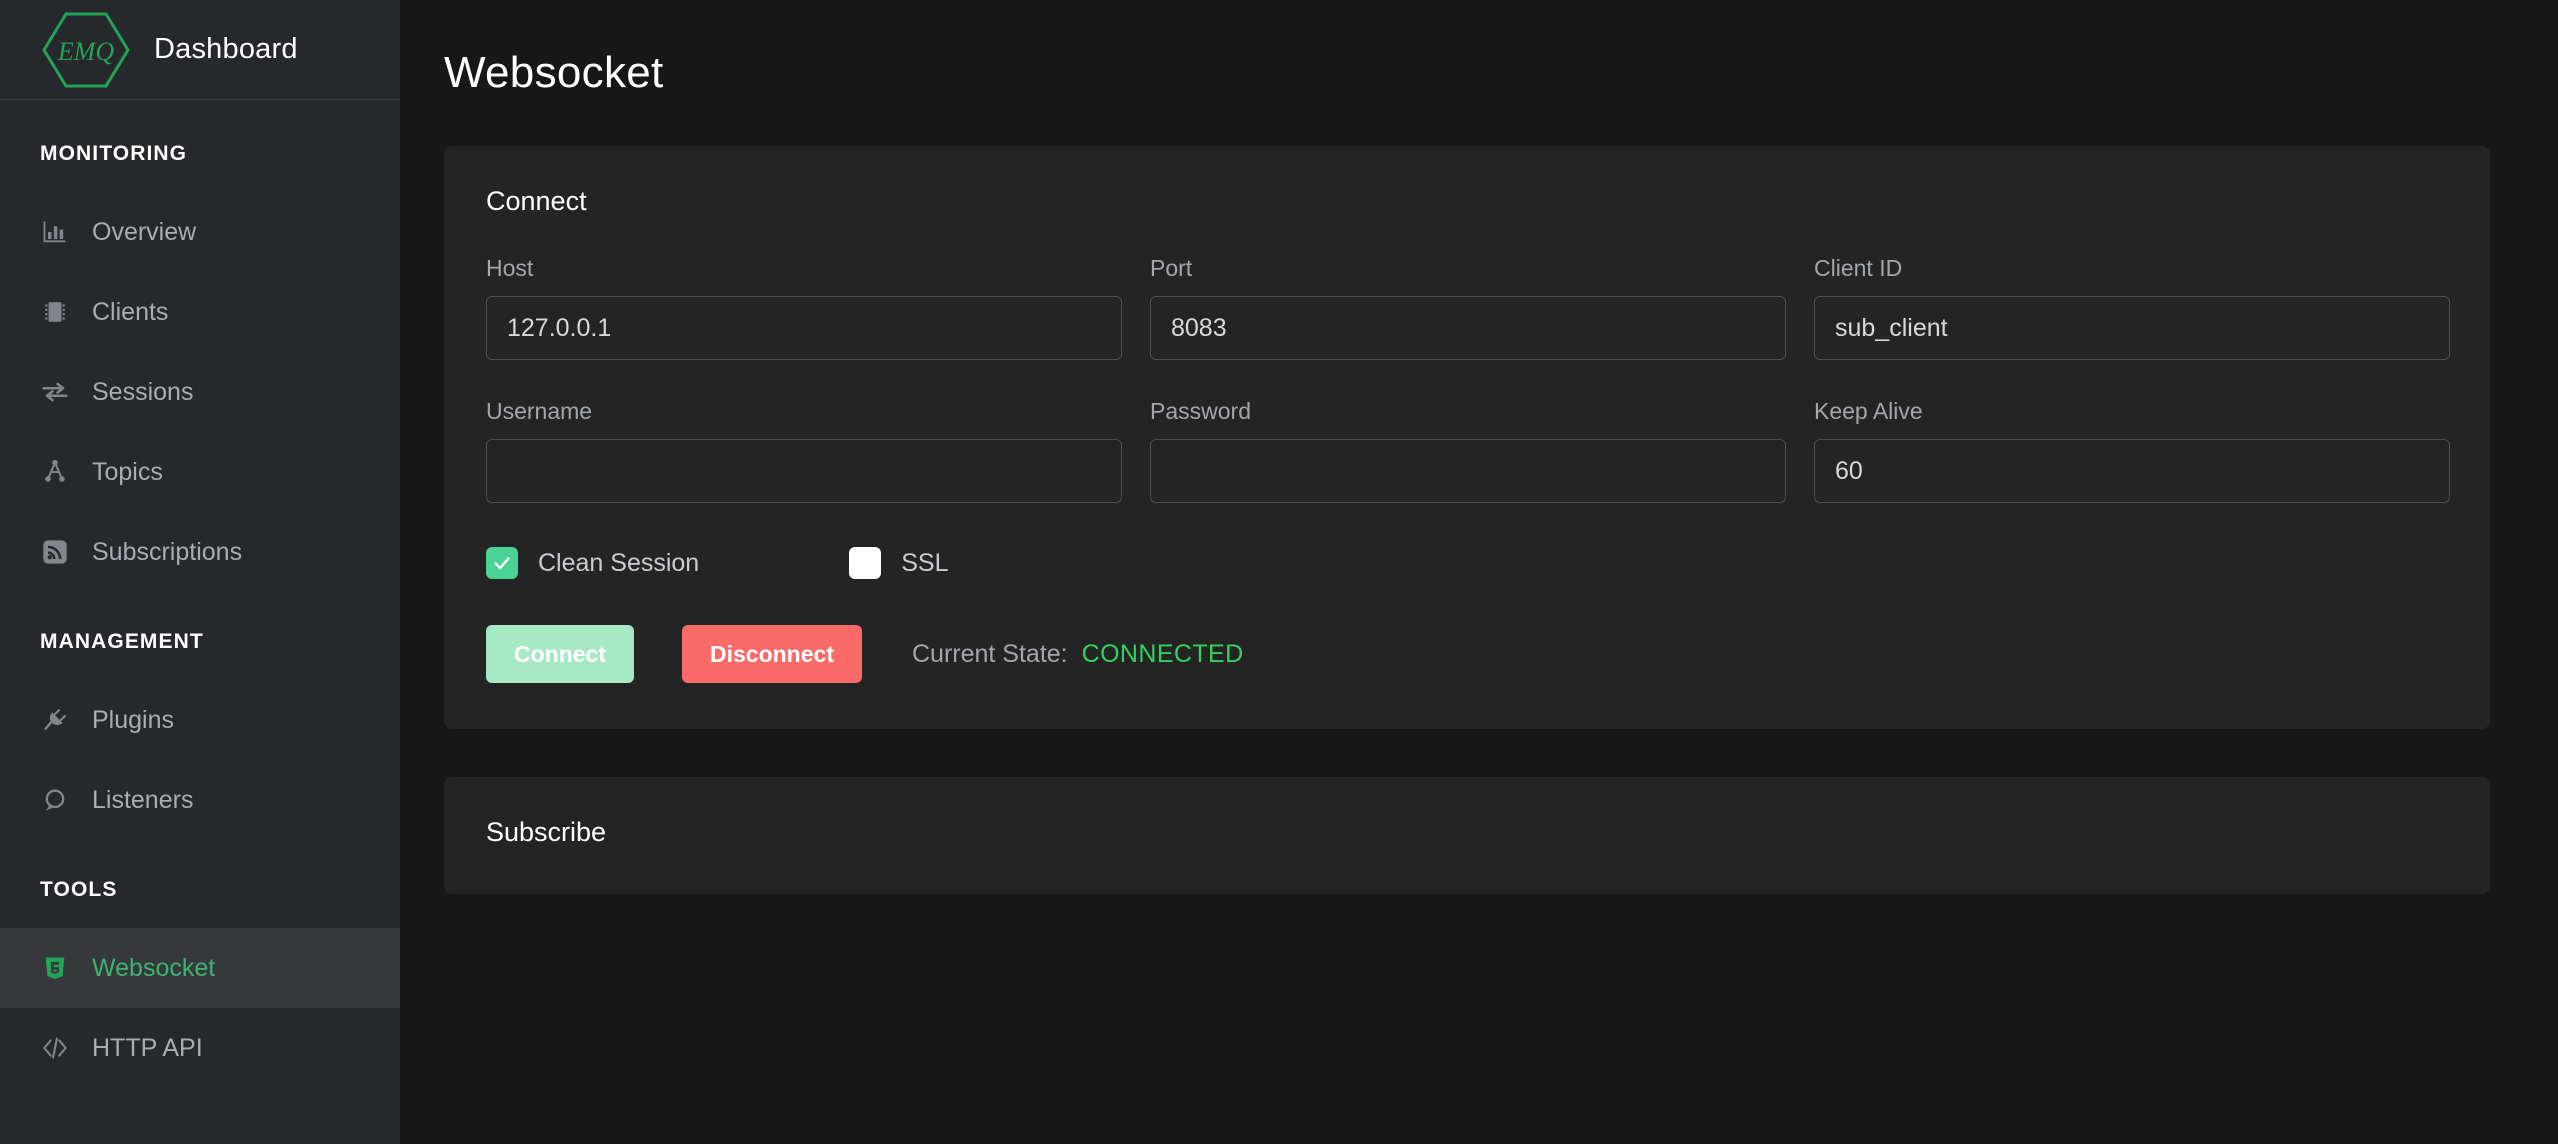  What do you see at coordinates (1868, 411) in the screenshot?
I see `keep-alive-label: Keep Alive` at bounding box center [1868, 411].